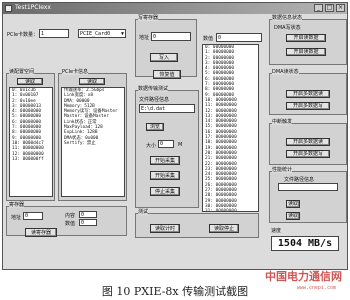 The height and width of the screenshot is (300, 350). Describe the element at coordinates (41, 232) in the screenshot. I see `read-register-button: 读寄存器` at that location.